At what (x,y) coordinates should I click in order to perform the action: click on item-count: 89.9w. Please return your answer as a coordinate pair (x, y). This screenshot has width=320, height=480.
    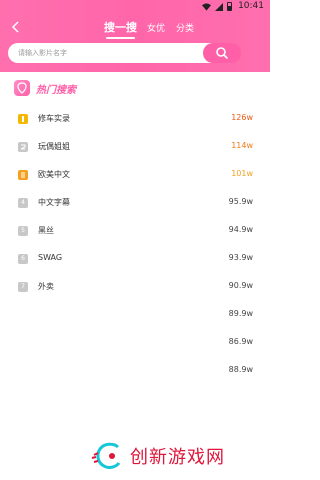
    Looking at the image, I should click on (240, 313).